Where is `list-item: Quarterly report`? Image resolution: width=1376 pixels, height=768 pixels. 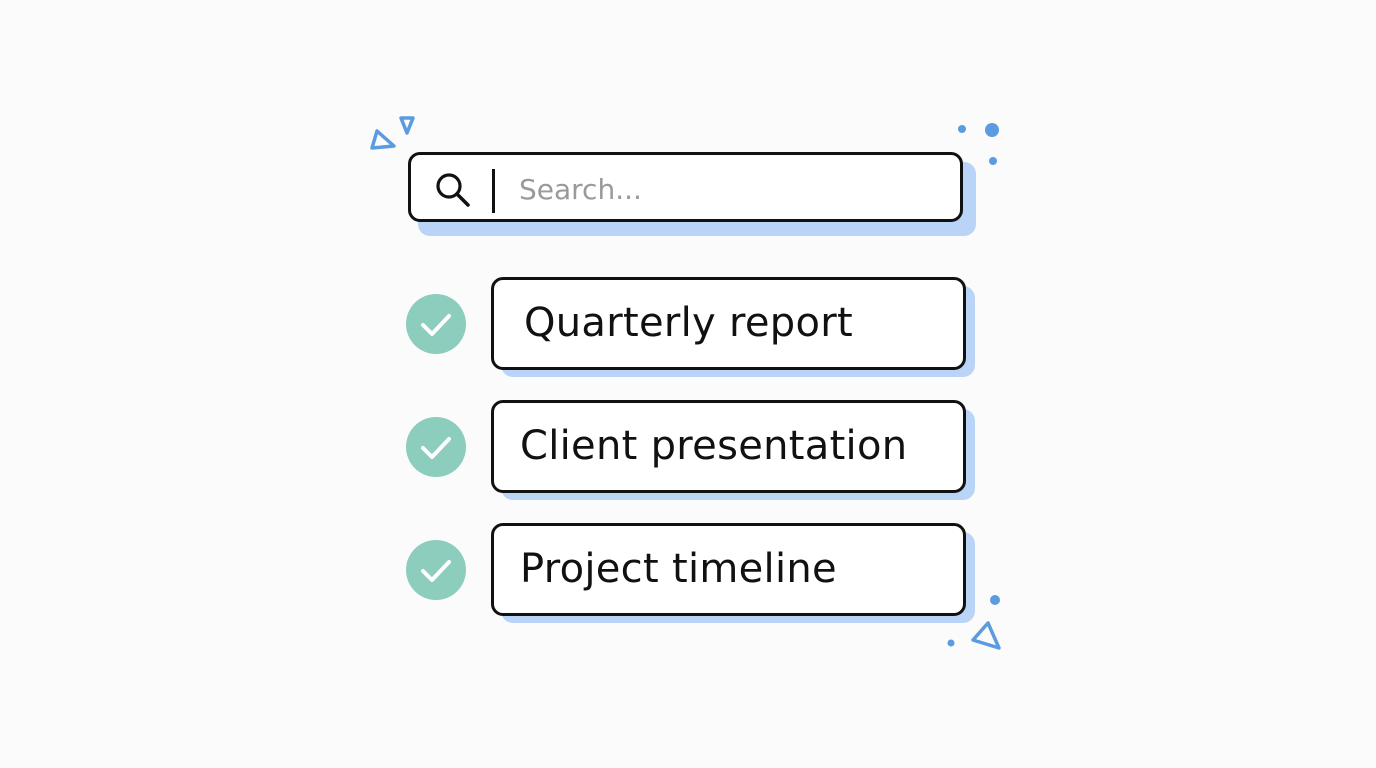
list-item: Quarterly report is located at coordinates (691, 327).